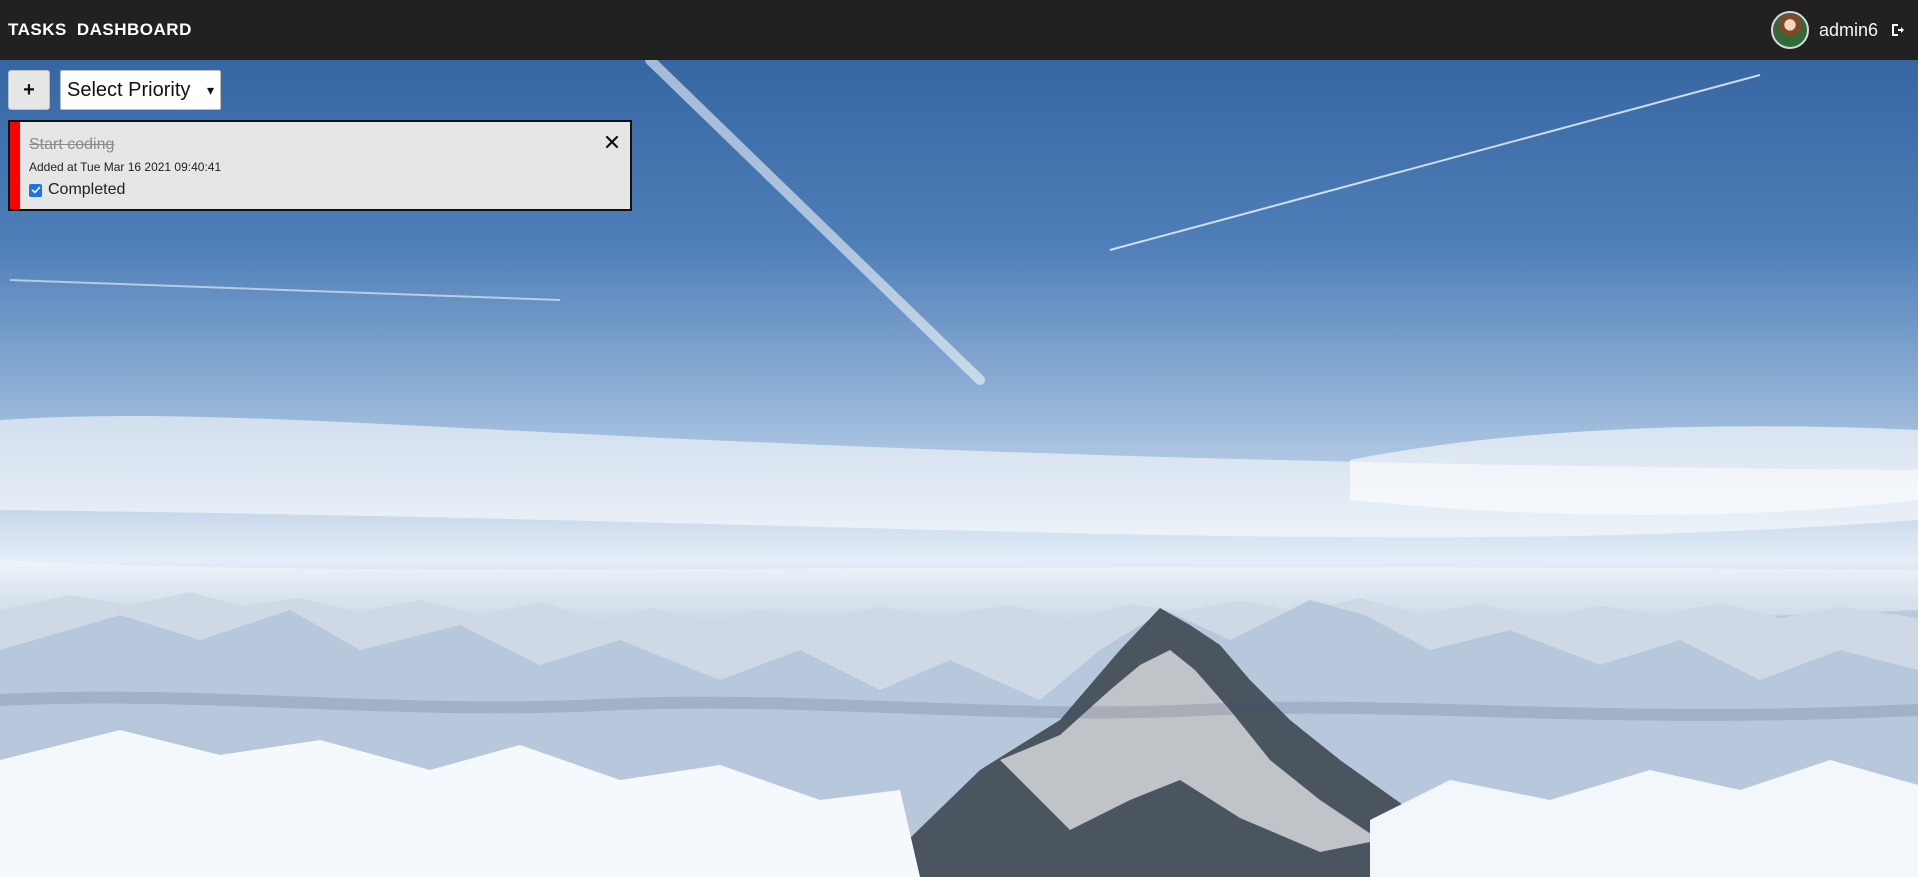 Image resolution: width=1918 pixels, height=877 pixels. Describe the element at coordinates (37, 30) in the screenshot. I see `nav-tasks: TASKS` at that location.